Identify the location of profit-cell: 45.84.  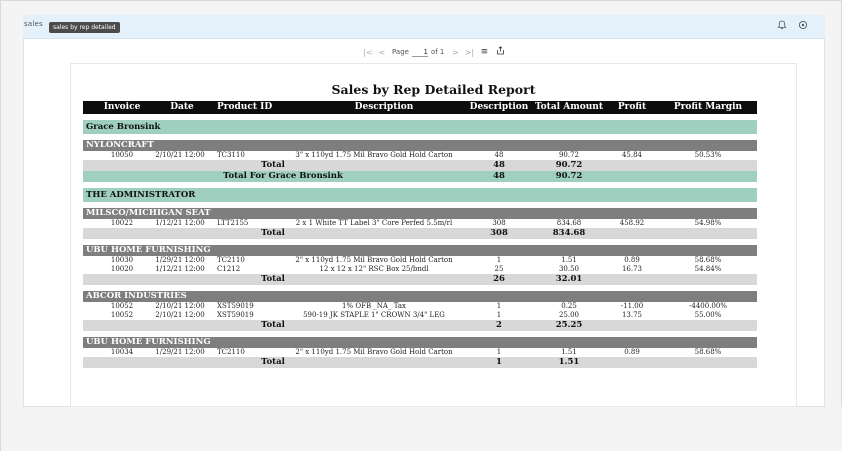
(632, 155).